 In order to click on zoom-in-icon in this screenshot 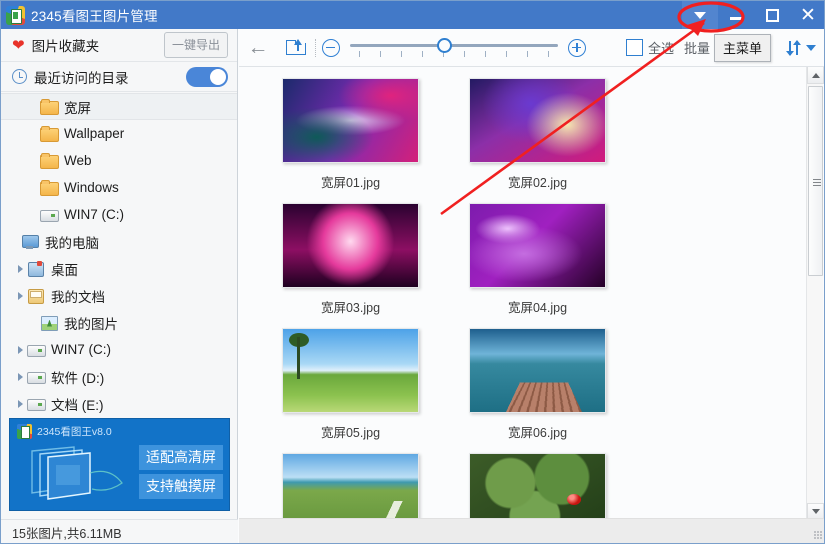, I will do `click(577, 47)`.